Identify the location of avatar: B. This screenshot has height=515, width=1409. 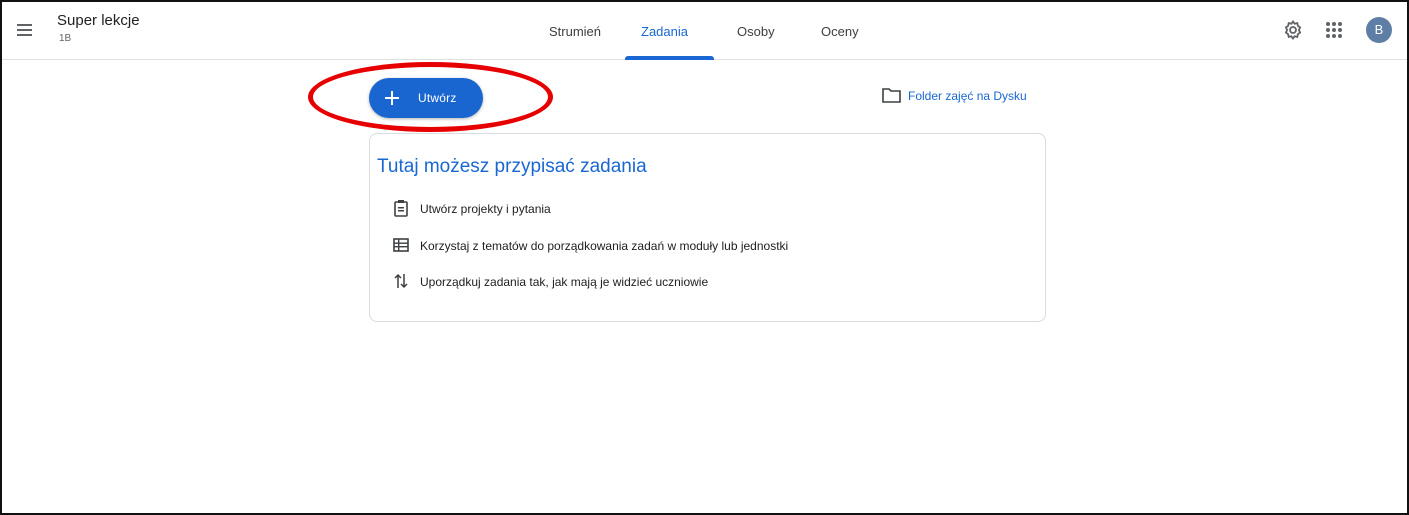
(1379, 30).